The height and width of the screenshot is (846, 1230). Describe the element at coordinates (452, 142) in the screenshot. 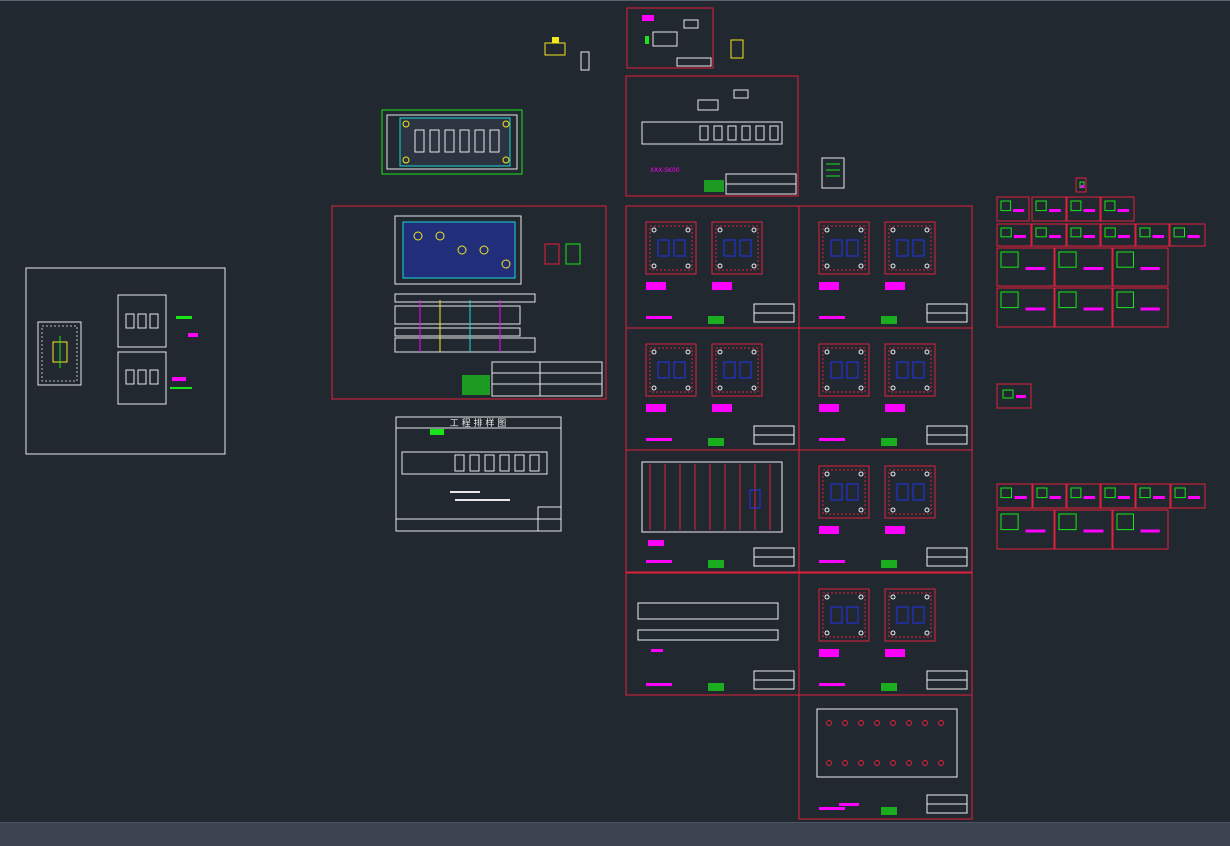

I see `strip-assembly-top-view` at that location.